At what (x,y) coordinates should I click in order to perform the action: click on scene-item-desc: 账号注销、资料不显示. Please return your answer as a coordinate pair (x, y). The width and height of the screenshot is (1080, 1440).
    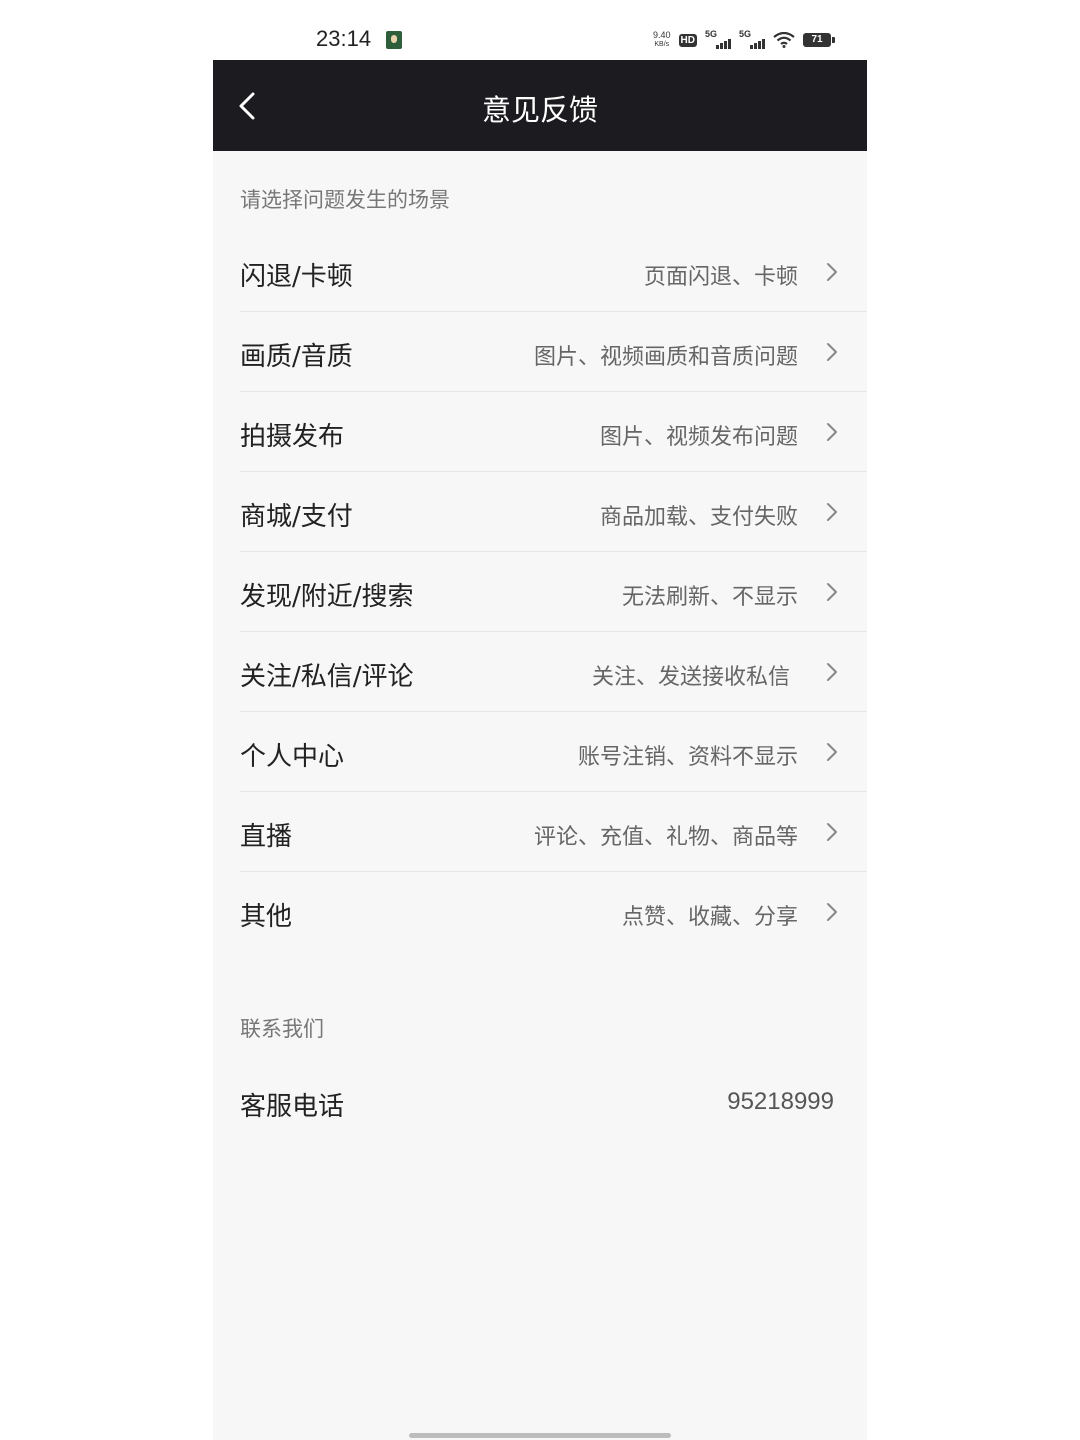
    Looking at the image, I should click on (687, 757).